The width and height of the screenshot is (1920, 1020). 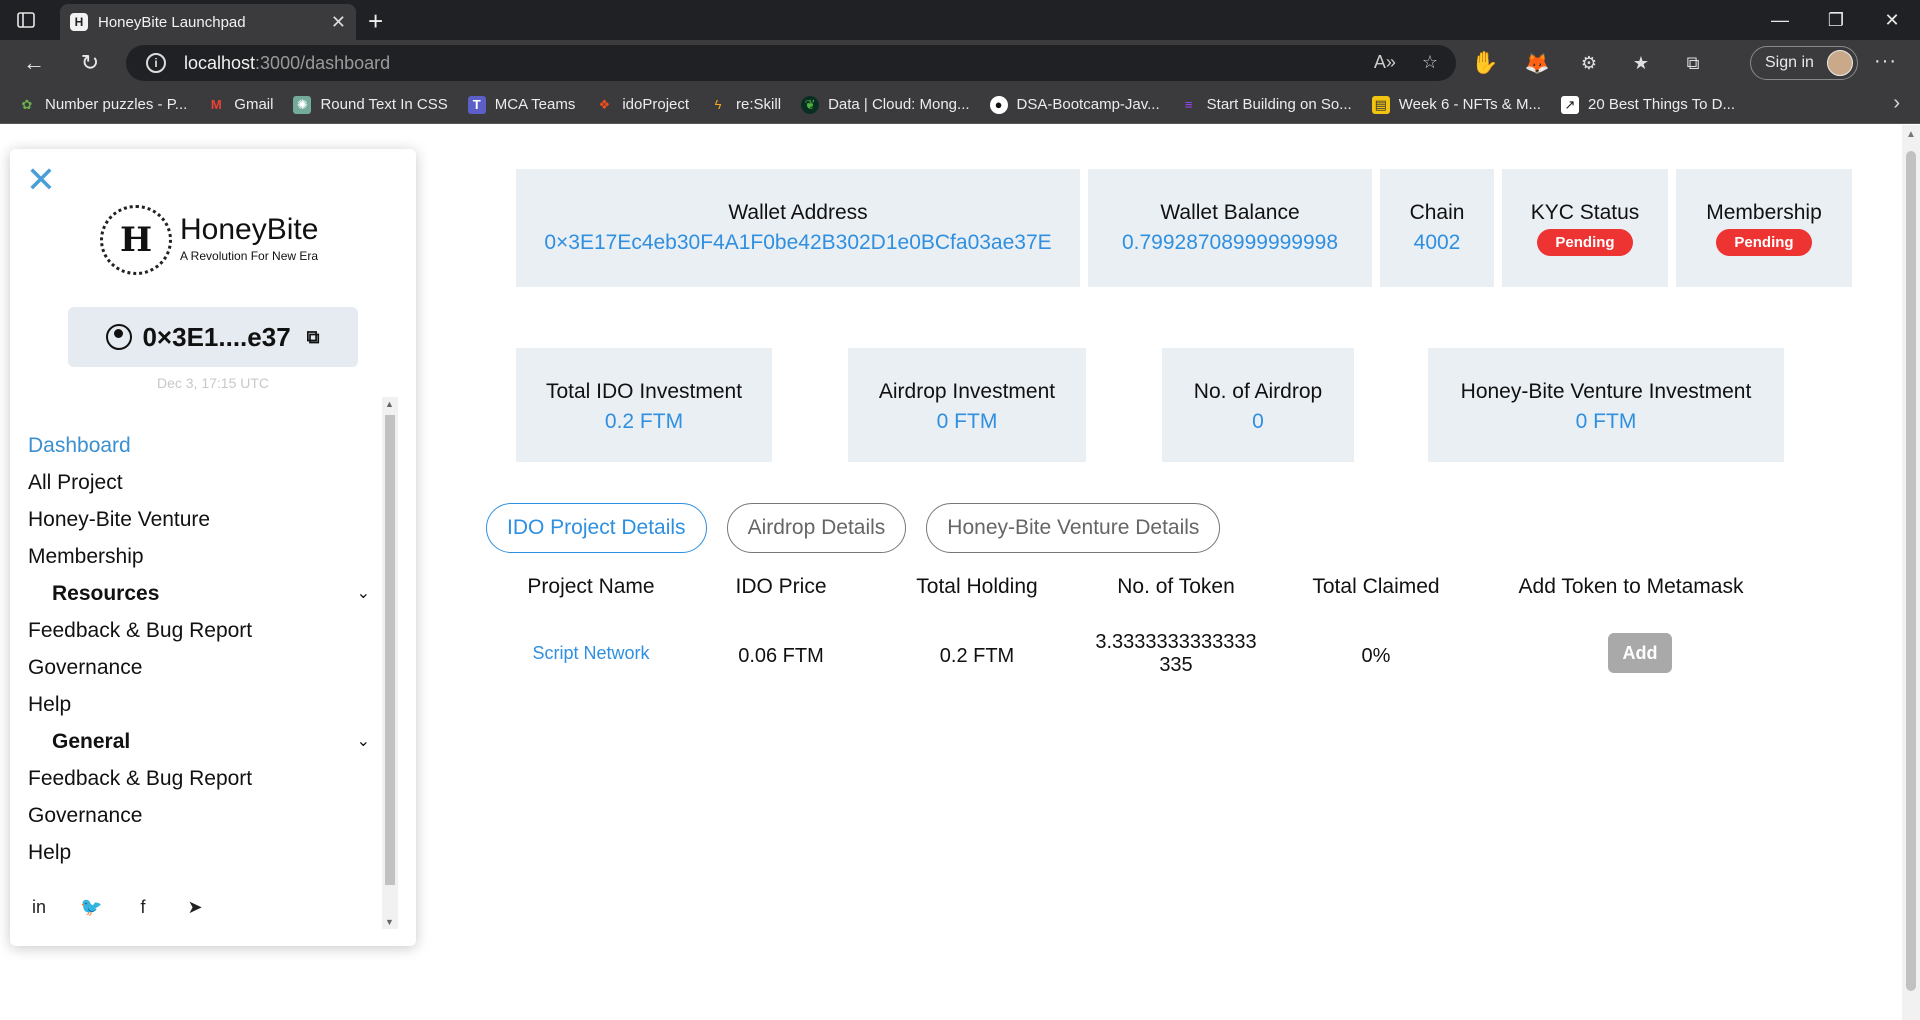 What do you see at coordinates (1589, 63) in the screenshot?
I see `extensions-icon: ⚙` at bounding box center [1589, 63].